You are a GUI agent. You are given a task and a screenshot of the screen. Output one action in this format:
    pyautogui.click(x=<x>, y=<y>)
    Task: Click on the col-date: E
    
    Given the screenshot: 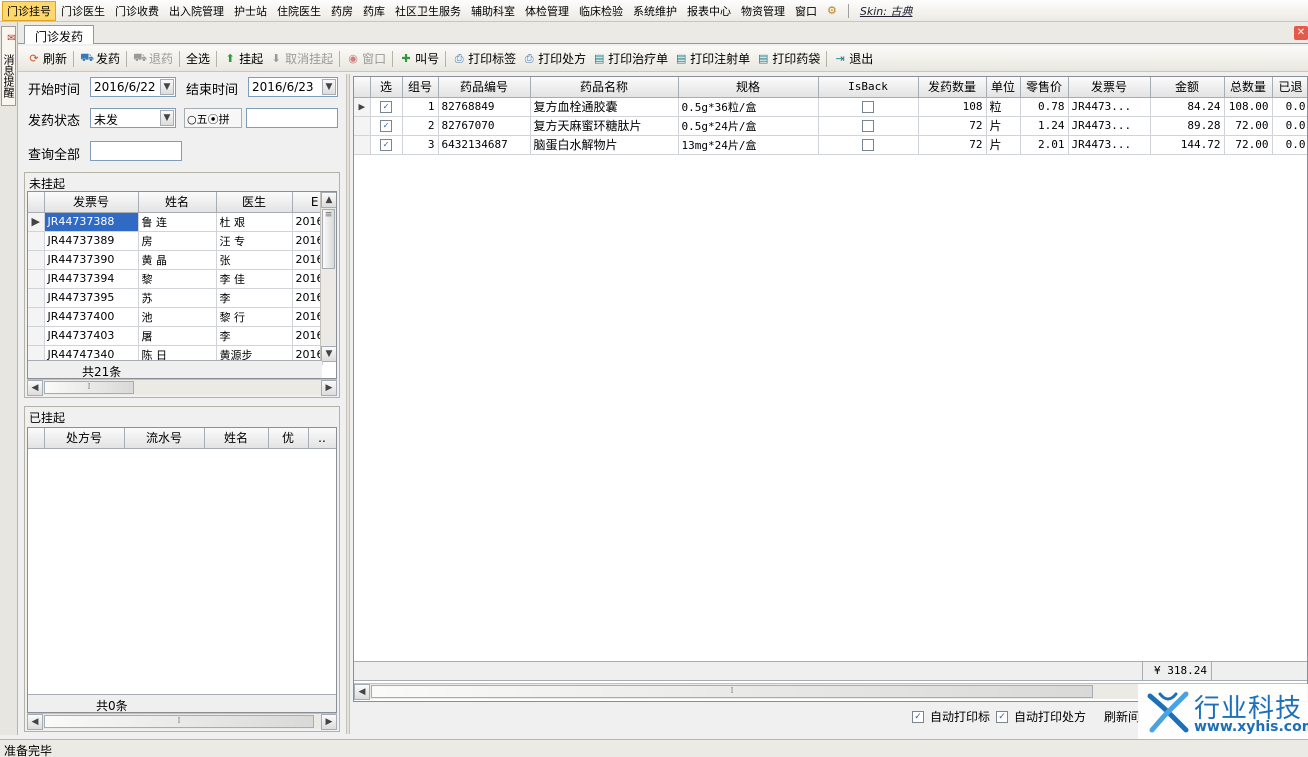 What is the action you would take?
    pyautogui.click(x=307, y=202)
    